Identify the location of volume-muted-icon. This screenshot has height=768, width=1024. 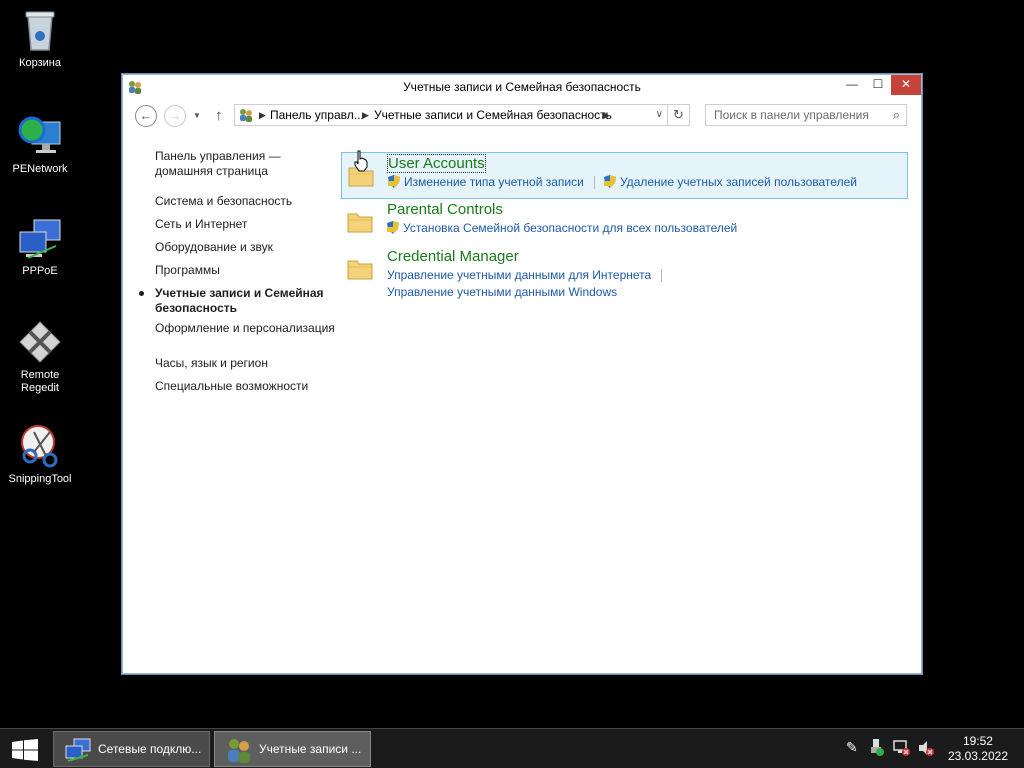
(926, 749).